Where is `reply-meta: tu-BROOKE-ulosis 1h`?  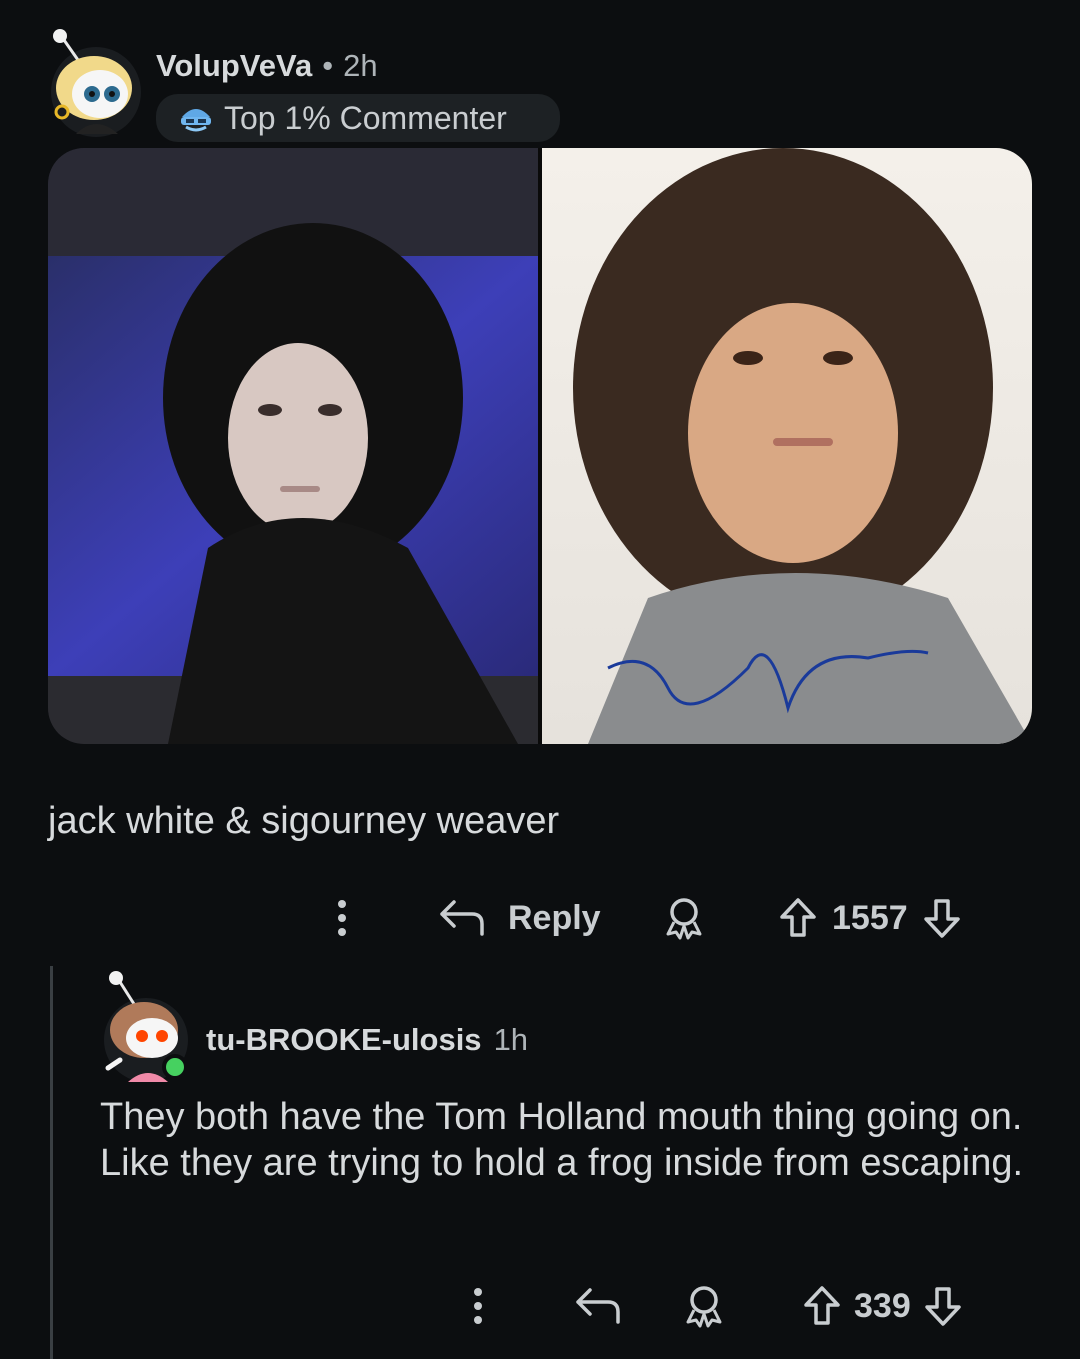 reply-meta: tu-BROOKE-ulosis 1h is located at coordinates (367, 1040).